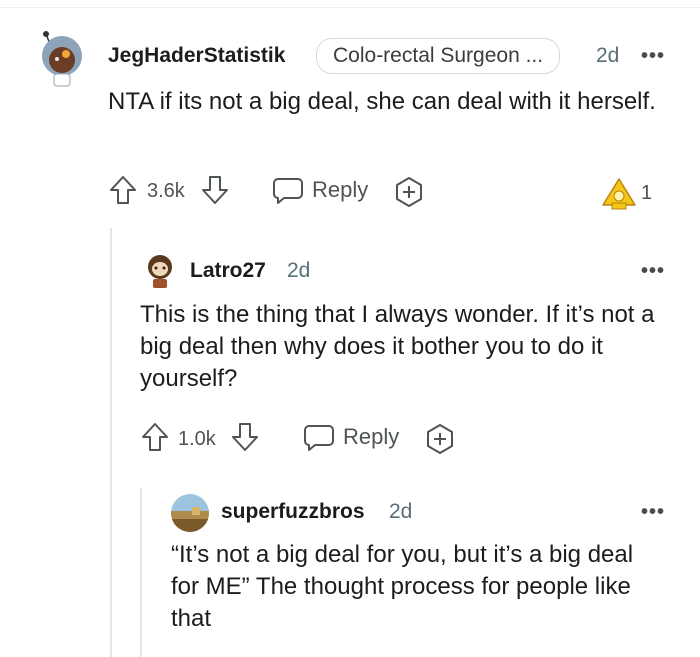 The height and width of the screenshot is (657, 700). I want to click on top-divider, so click(350, 4).